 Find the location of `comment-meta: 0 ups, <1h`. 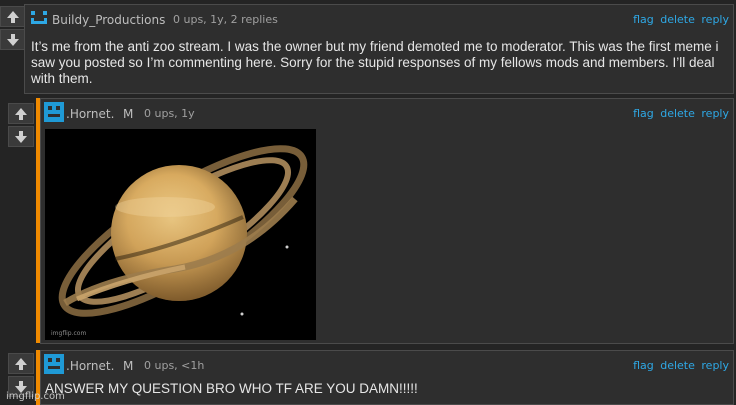

comment-meta: 0 ups, <1h is located at coordinates (174, 365).